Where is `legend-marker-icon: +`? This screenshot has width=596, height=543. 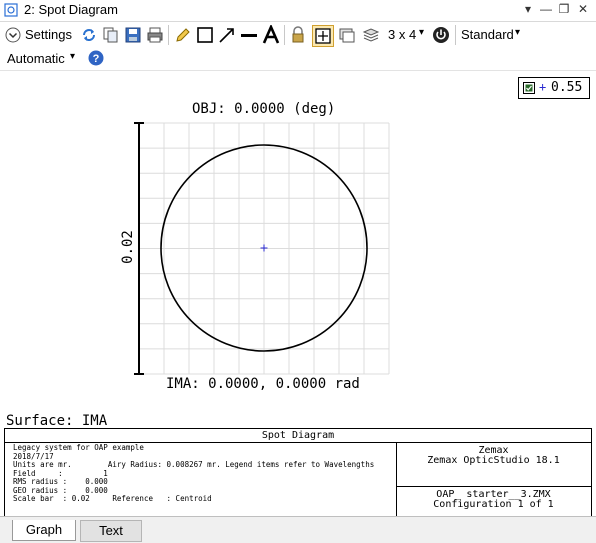 legend-marker-icon: + is located at coordinates (543, 87).